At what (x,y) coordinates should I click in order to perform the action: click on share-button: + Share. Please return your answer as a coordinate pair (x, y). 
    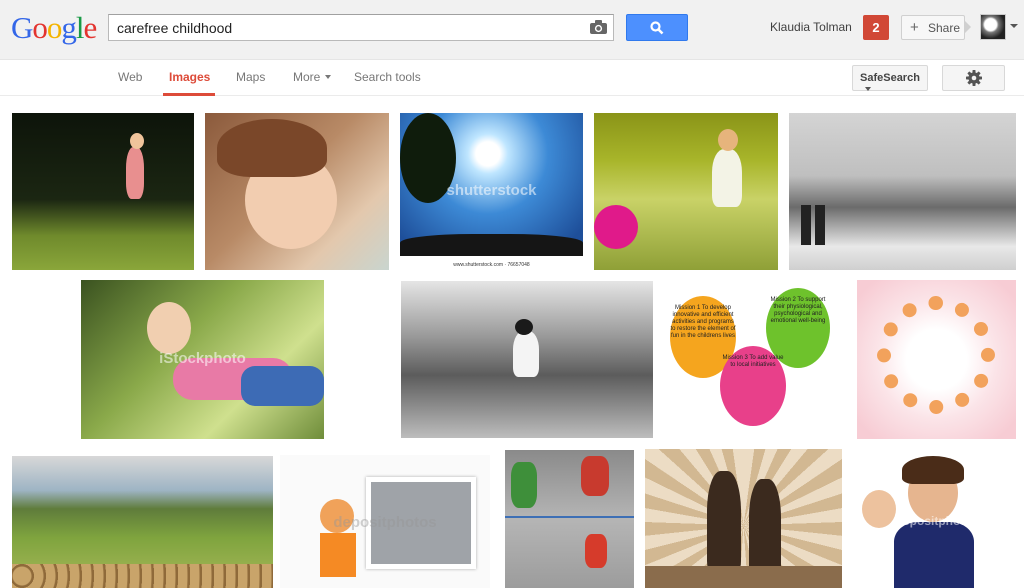
    Looking at the image, I should click on (933, 27).